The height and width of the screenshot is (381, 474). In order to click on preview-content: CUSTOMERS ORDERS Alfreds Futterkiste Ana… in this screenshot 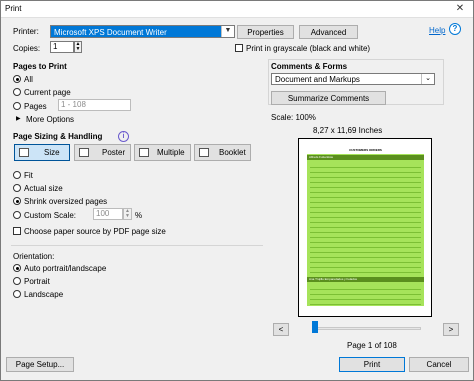, I will do `click(365, 226)`.